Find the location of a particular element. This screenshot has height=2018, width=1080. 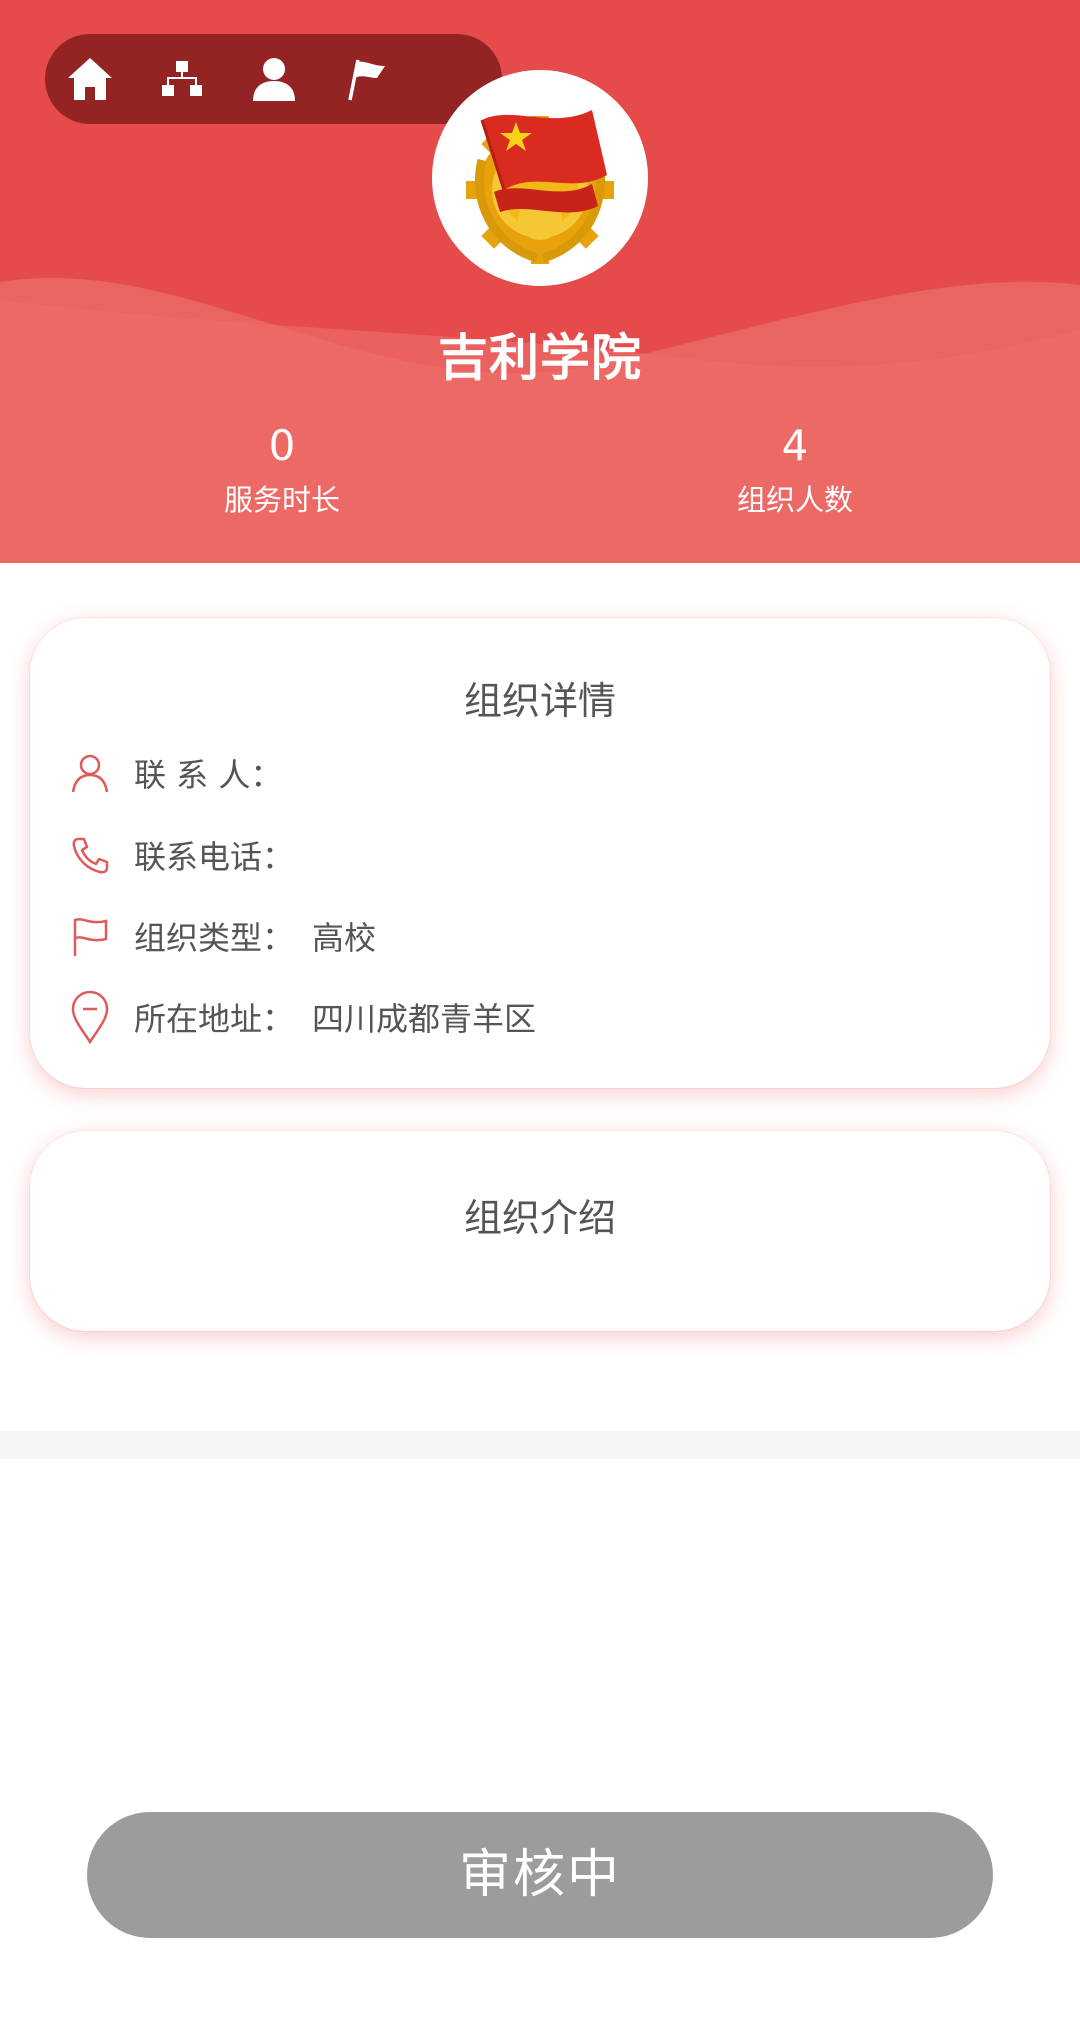

stat-label: 服务时长 is located at coordinates (281, 500).